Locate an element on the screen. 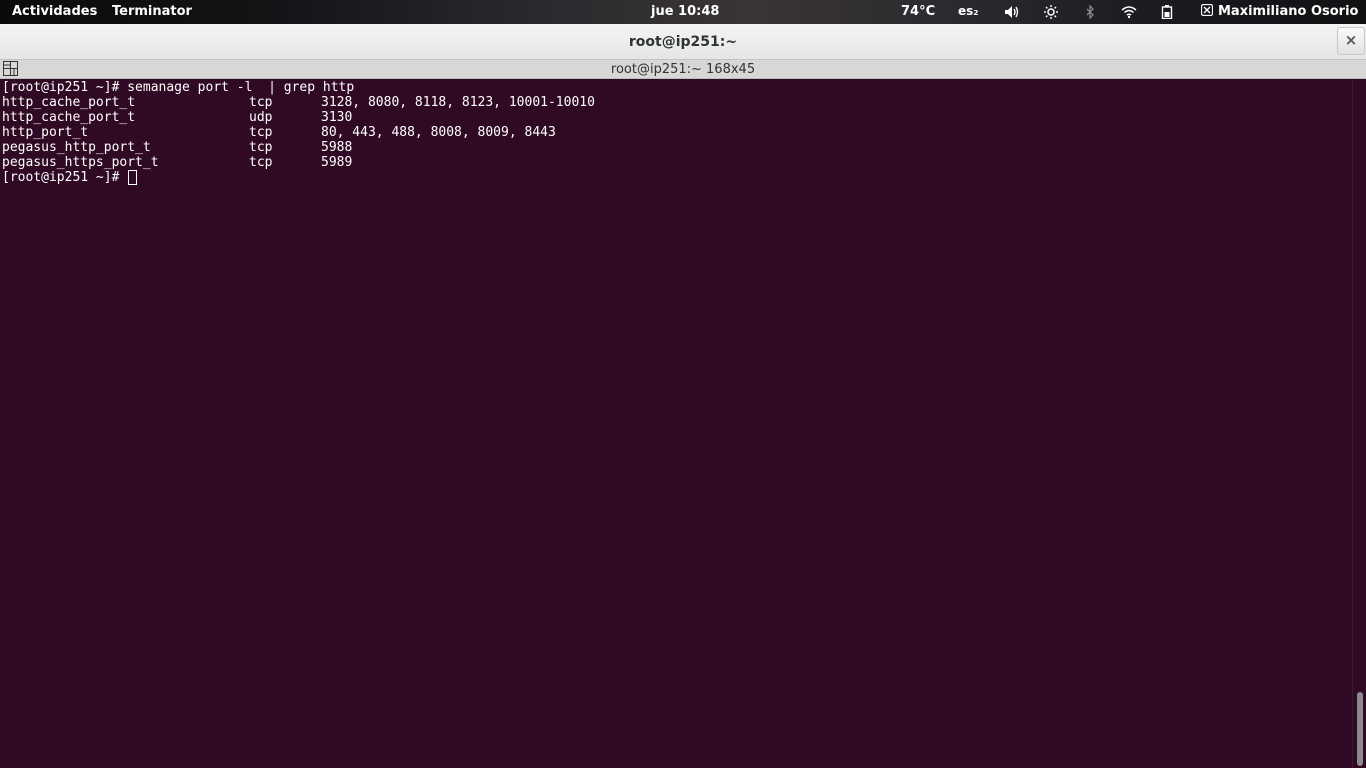  terminal-scrollbar is located at coordinates (1359, 424).